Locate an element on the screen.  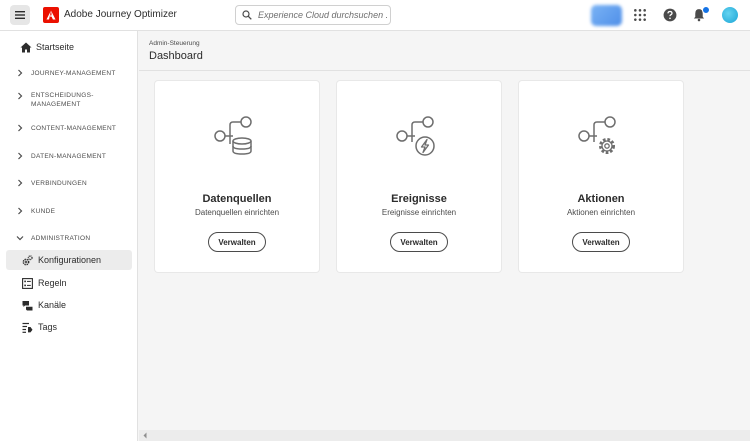
sidebar-section-content-management: CONTENT-MANAGEMENT is located at coordinates (85, 128).